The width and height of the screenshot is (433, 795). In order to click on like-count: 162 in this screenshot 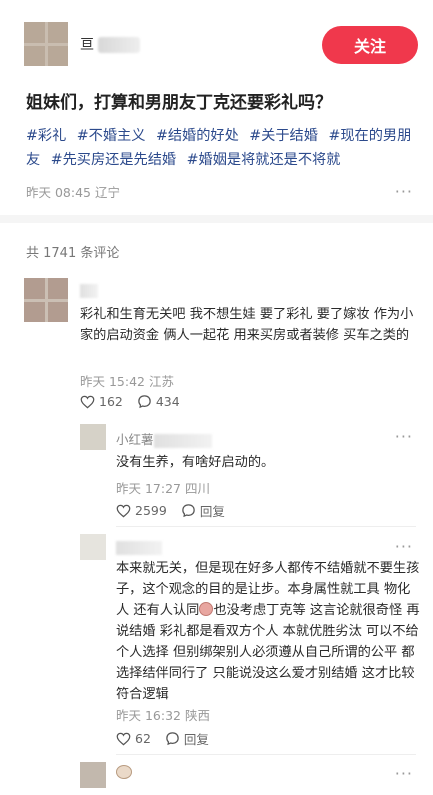, I will do `click(111, 401)`.